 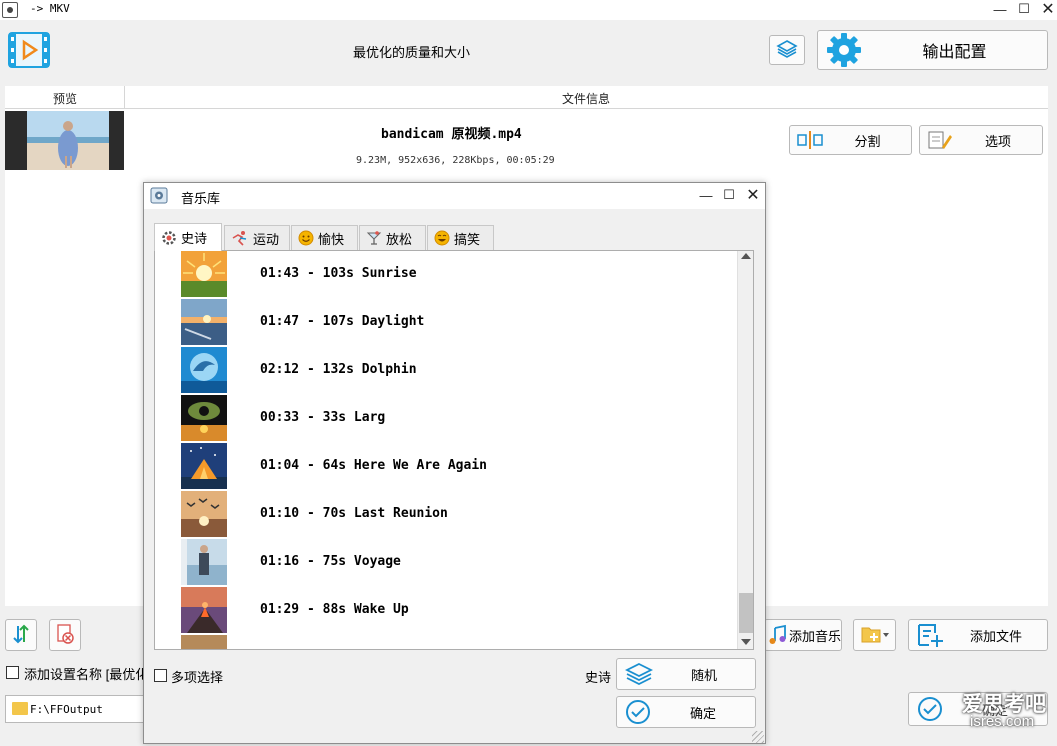 I want to click on running-icon, so click(x=240, y=238).